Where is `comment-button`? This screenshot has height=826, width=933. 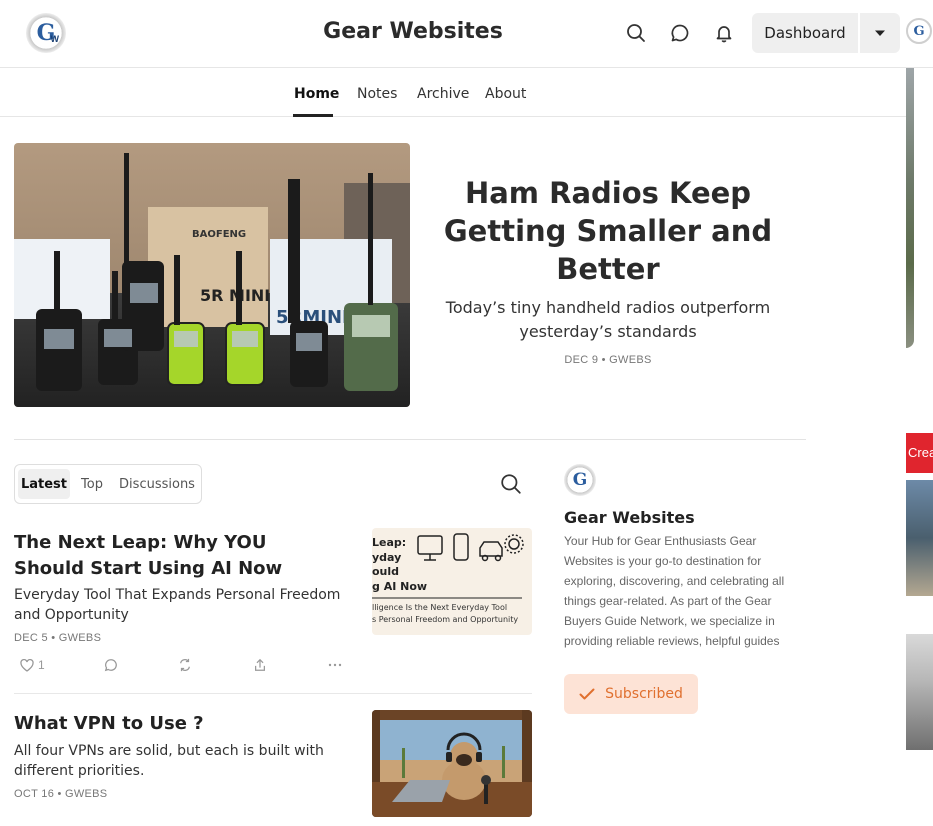
comment-button is located at coordinates (111, 665).